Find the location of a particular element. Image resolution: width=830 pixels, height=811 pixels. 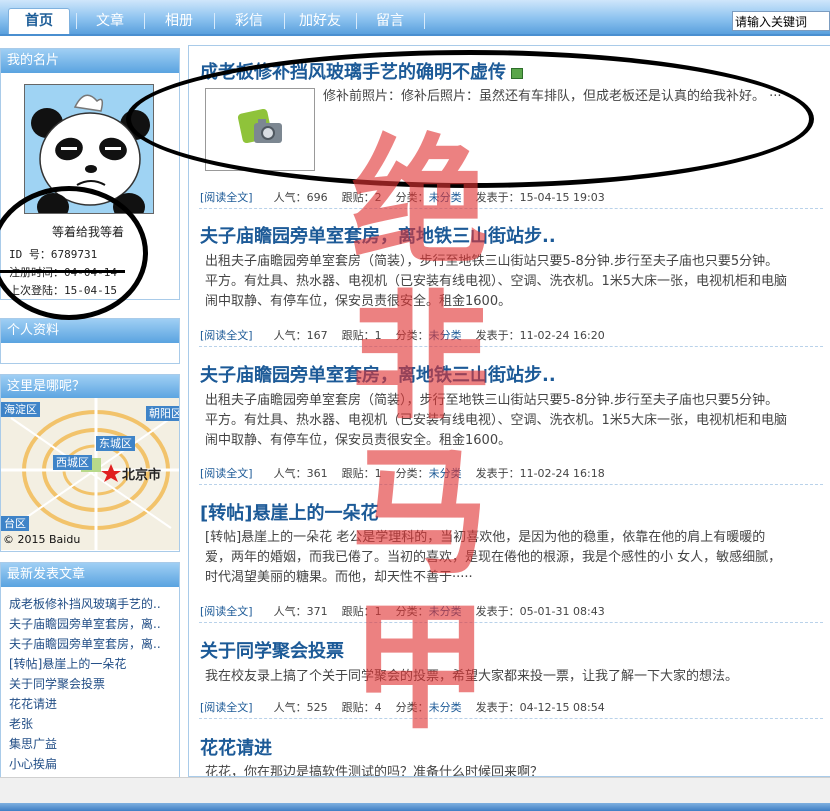

recent-post-link: 小心挨扁 is located at coordinates (91, 764).